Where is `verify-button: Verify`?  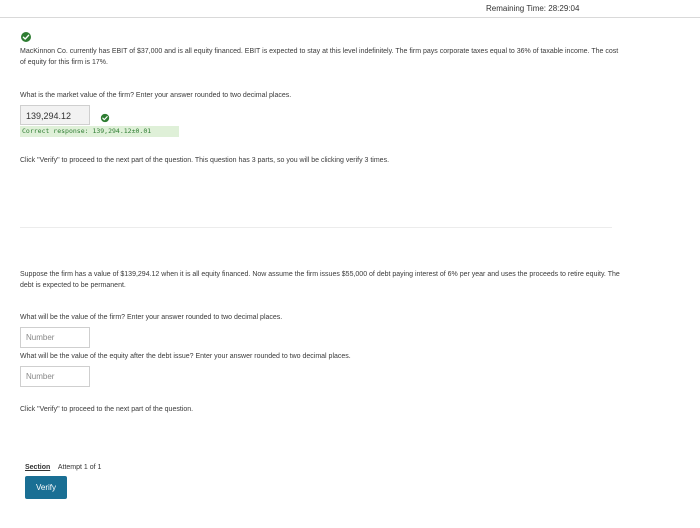
verify-button: Verify is located at coordinates (46, 487).